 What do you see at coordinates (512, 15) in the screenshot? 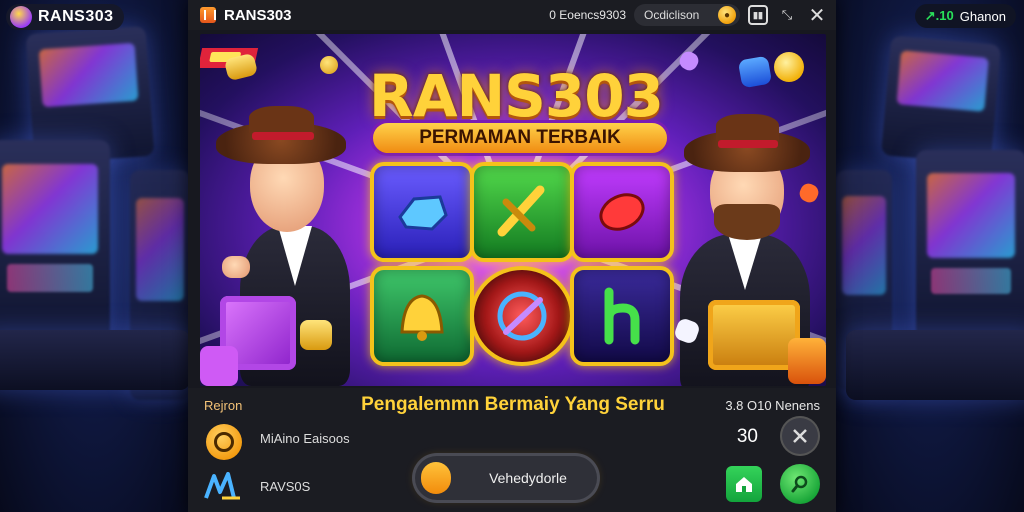
I see `window-titlebar: RANS303 0 Eoencs9303 Ocdiclison ● ▮▮ ⤡ ✕` at bounding box center [512, 15].